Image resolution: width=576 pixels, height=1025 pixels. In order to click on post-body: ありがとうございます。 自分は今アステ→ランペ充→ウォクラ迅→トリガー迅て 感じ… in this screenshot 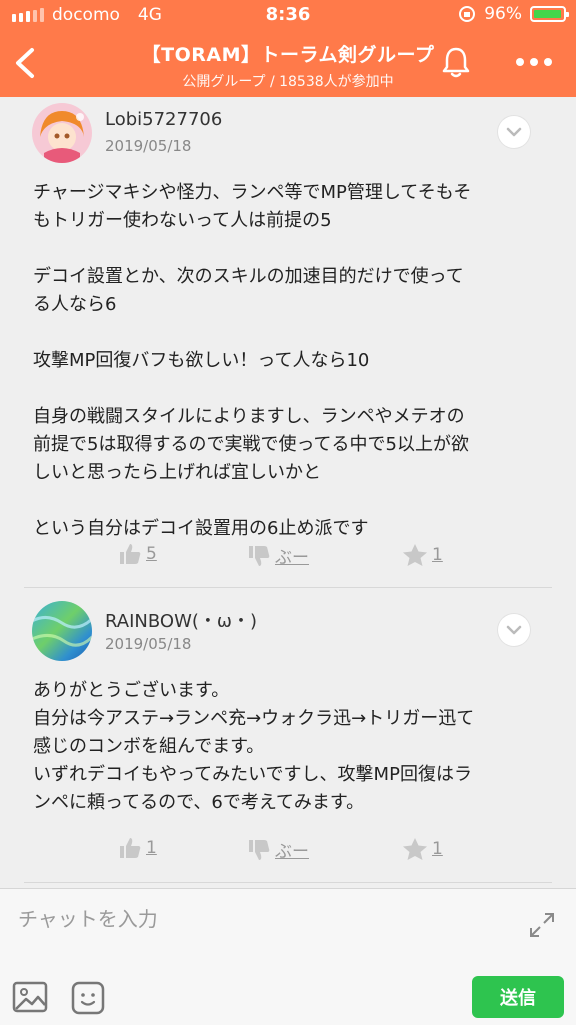, I will do `click(254, 746)`.